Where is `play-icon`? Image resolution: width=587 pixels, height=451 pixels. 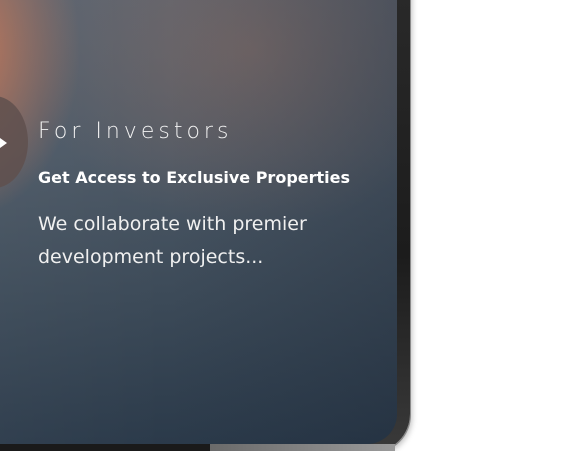 play-icon is located at coordinates (3, 143).